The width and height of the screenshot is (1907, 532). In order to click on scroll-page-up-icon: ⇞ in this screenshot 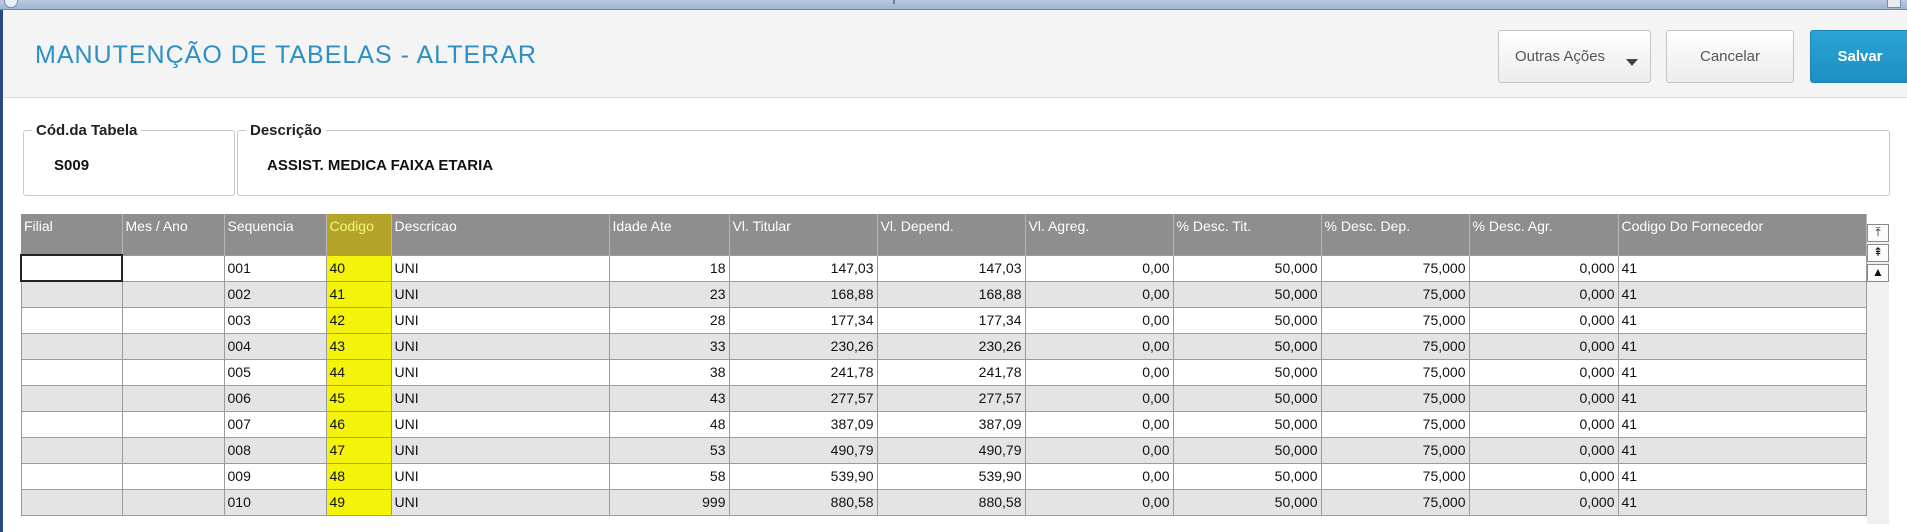, I will do `click(1878, 253)`.